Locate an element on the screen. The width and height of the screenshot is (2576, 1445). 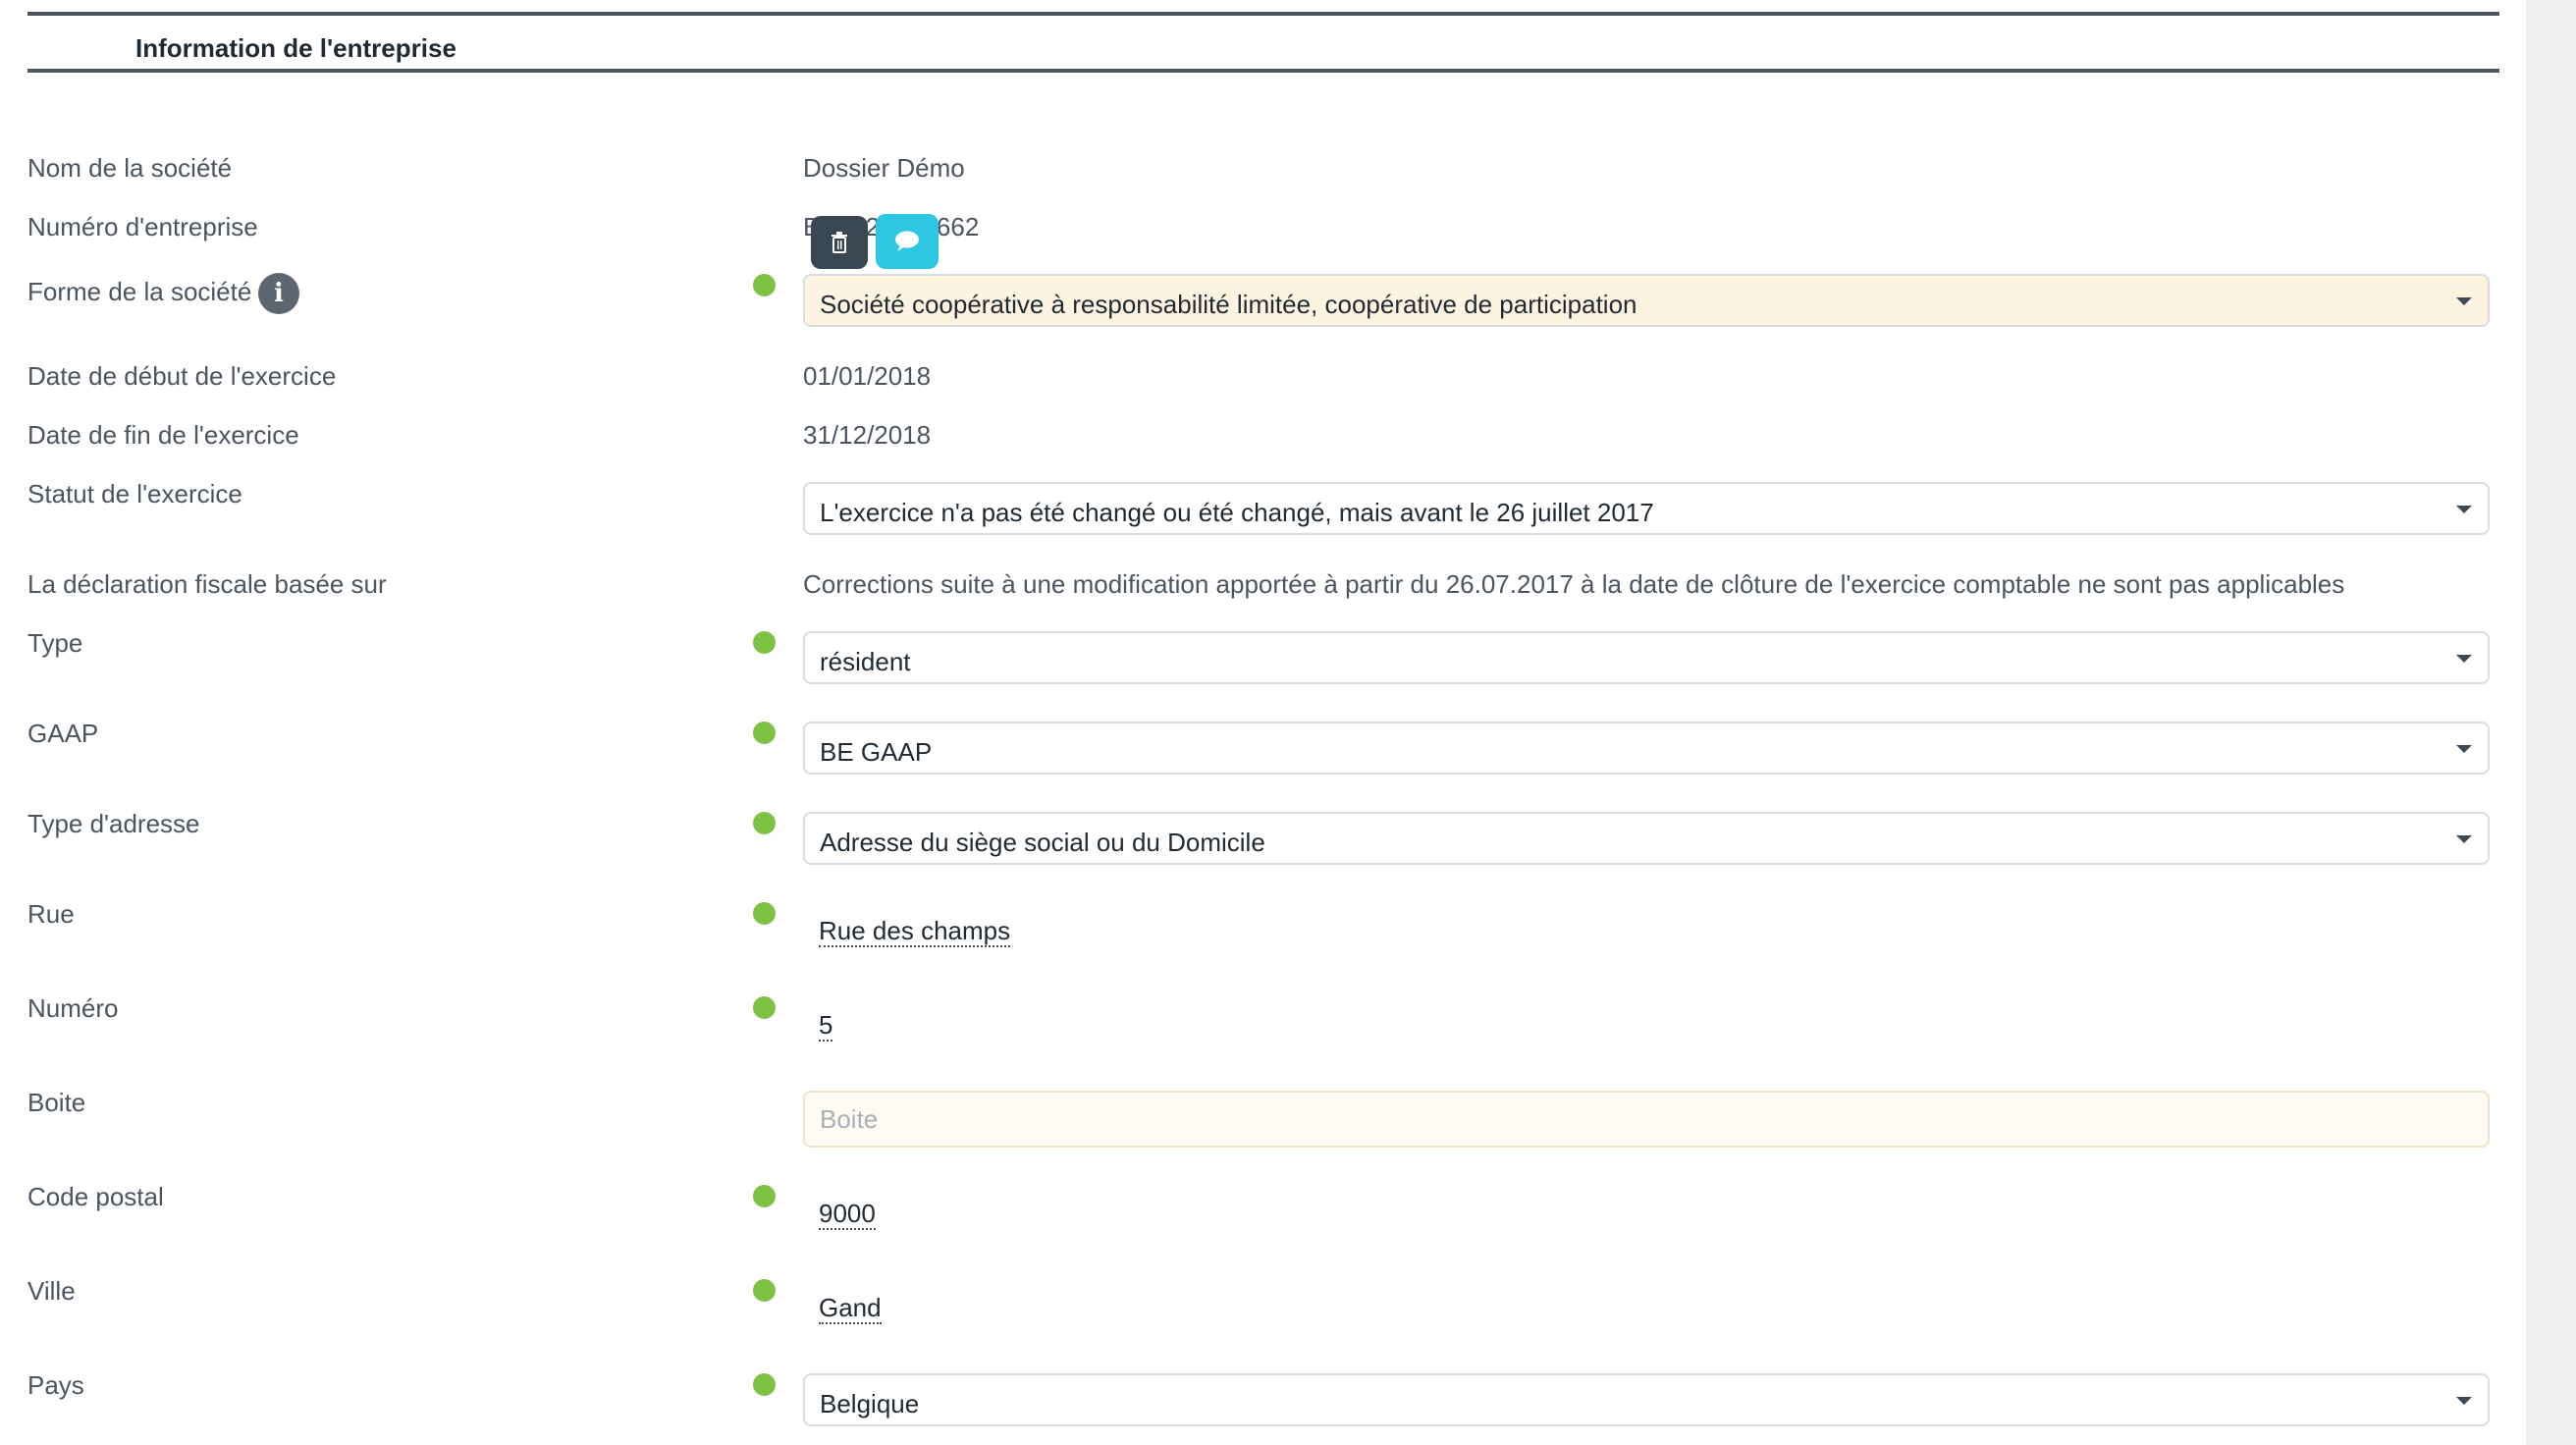
postal-code-label: Code postal is located at coordinates (95, 1196).